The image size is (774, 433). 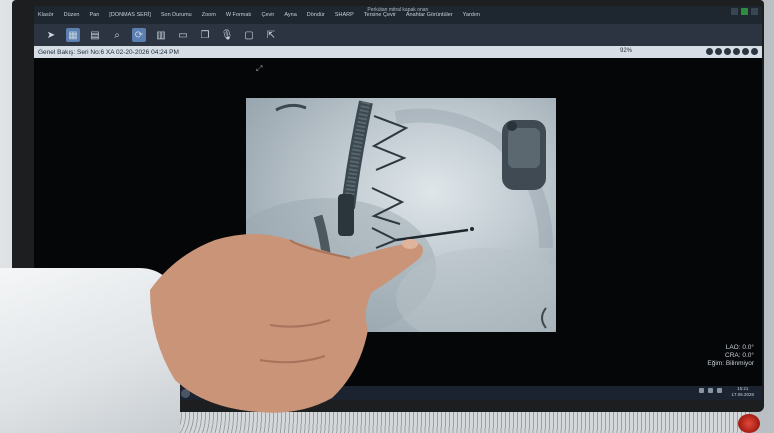 What do you see at coordinates (287, 323) in the screenshot?
I see `pointing-hand` at bounding box center [287, 323].